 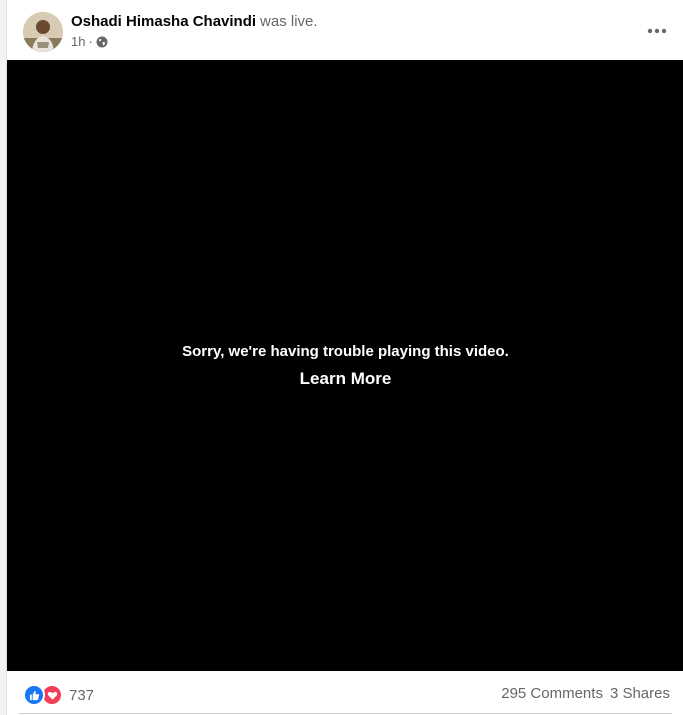 I want to click on reactions-summary: 737, so click(x=58, y=695).